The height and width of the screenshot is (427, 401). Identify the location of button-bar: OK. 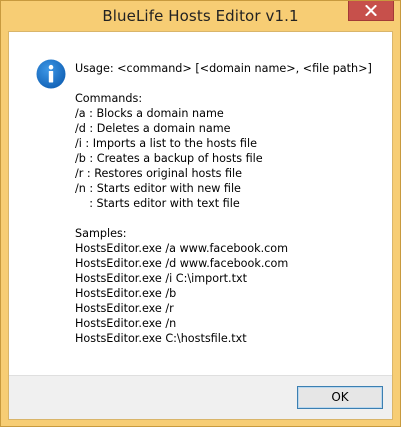
(200, 397).